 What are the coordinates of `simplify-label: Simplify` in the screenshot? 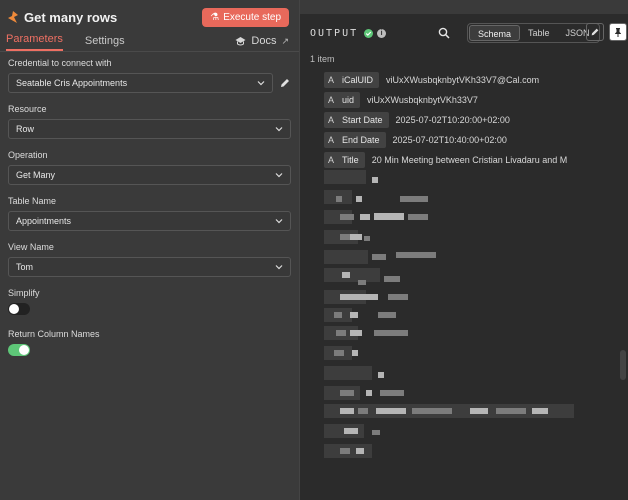 It's located at (24, 293).